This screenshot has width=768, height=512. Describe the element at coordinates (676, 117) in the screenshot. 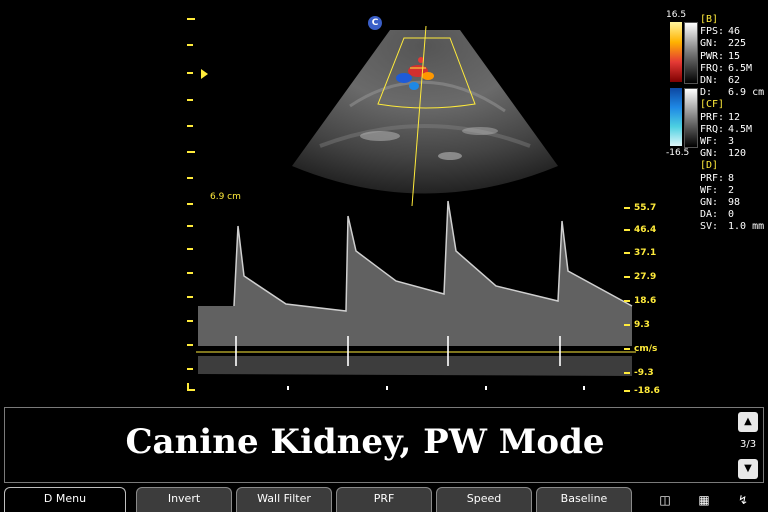

I see `cf-color-bar` at that location.